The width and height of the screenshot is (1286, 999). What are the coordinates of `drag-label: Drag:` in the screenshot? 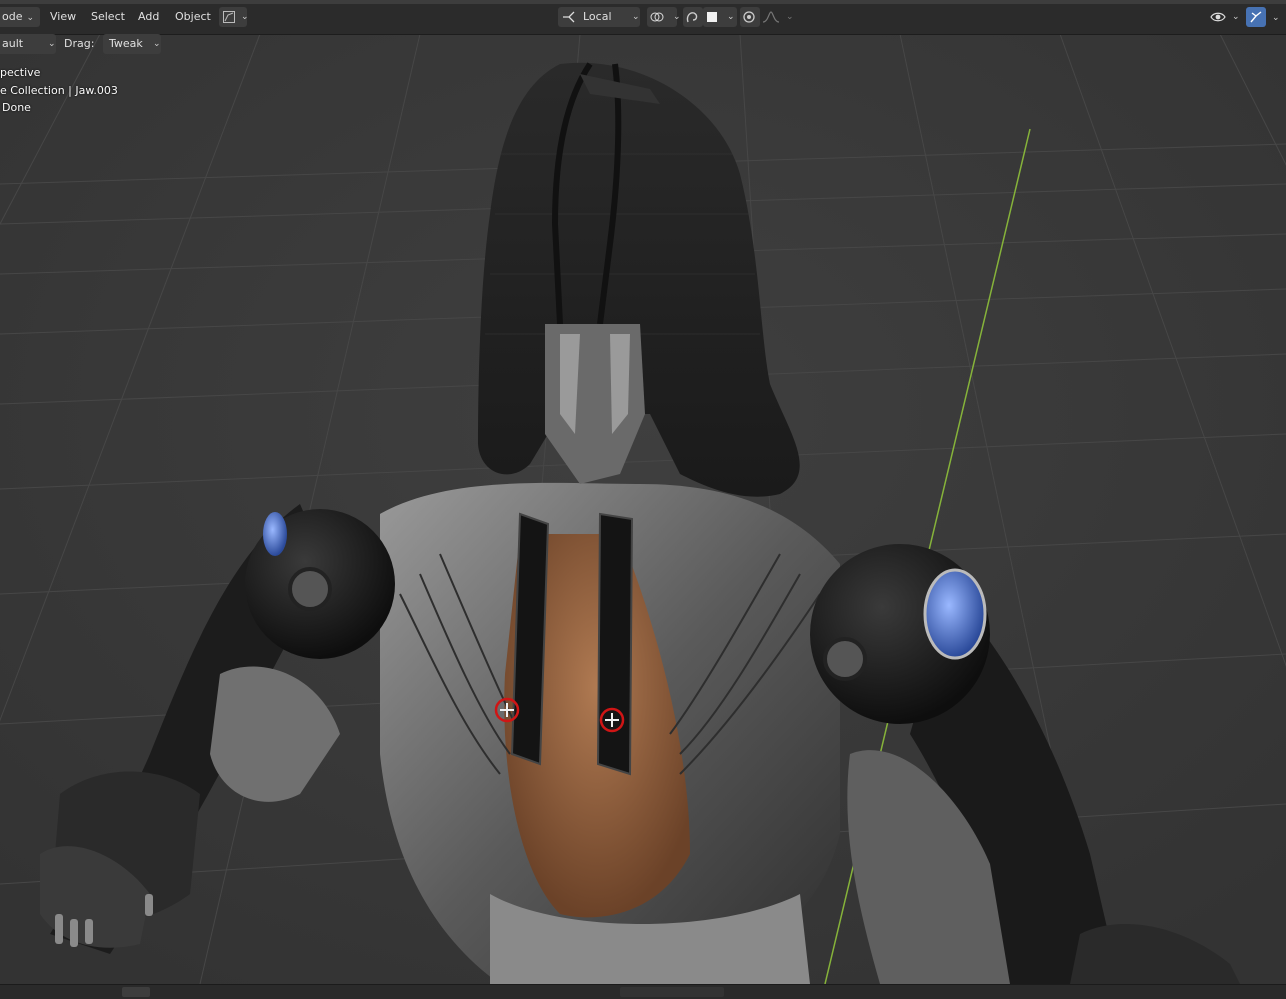 It's located at (79, 43).